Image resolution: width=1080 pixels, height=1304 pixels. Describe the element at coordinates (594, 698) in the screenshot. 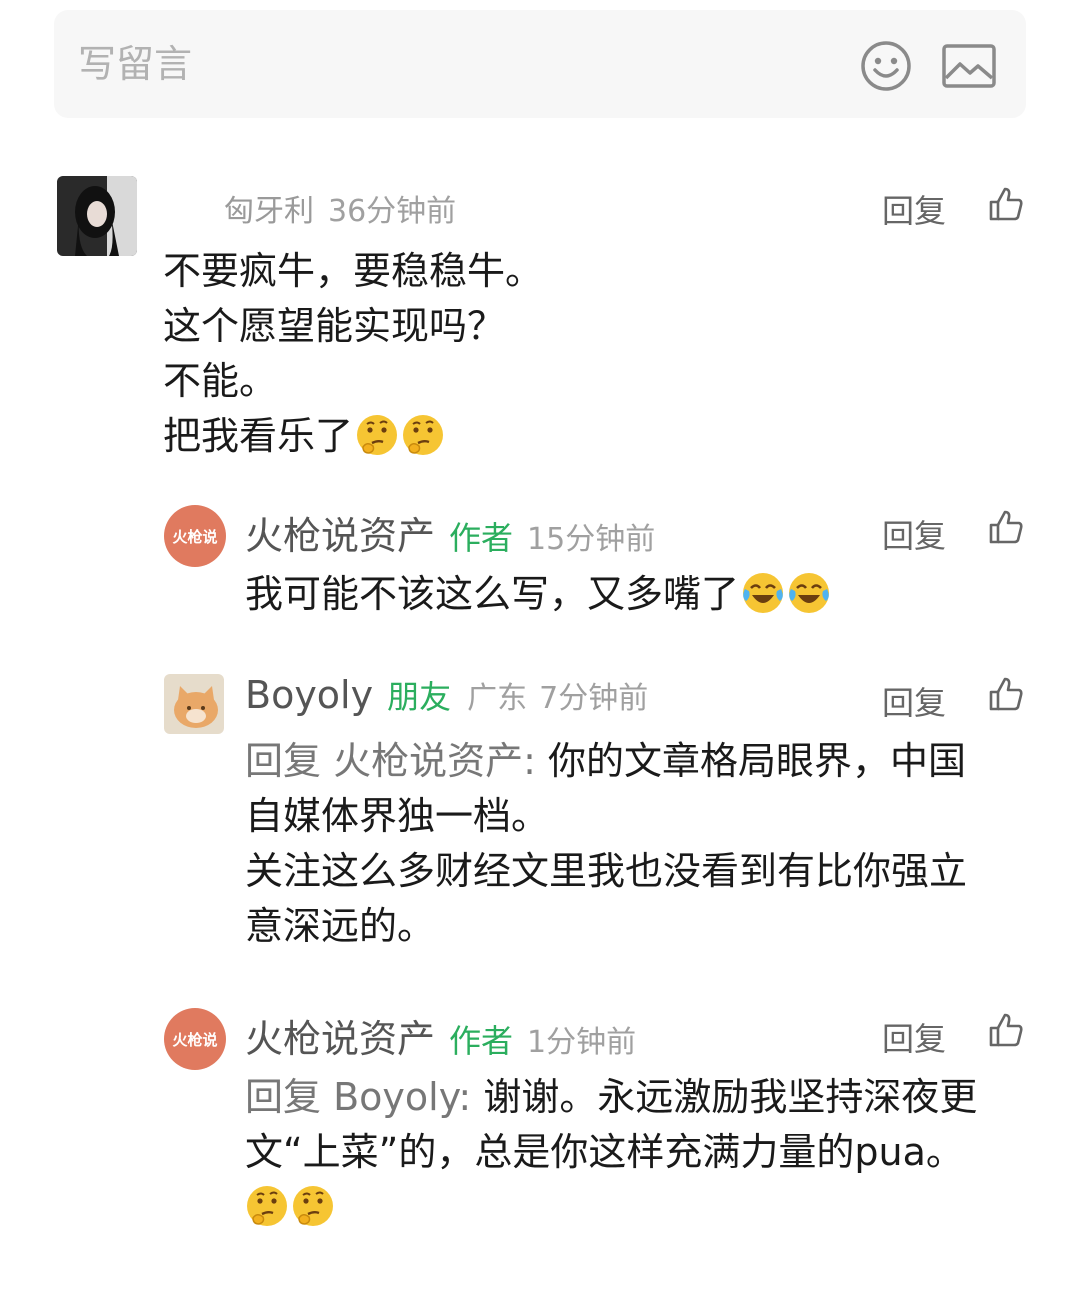

I see `comment-time: 7分钟前` at that location.